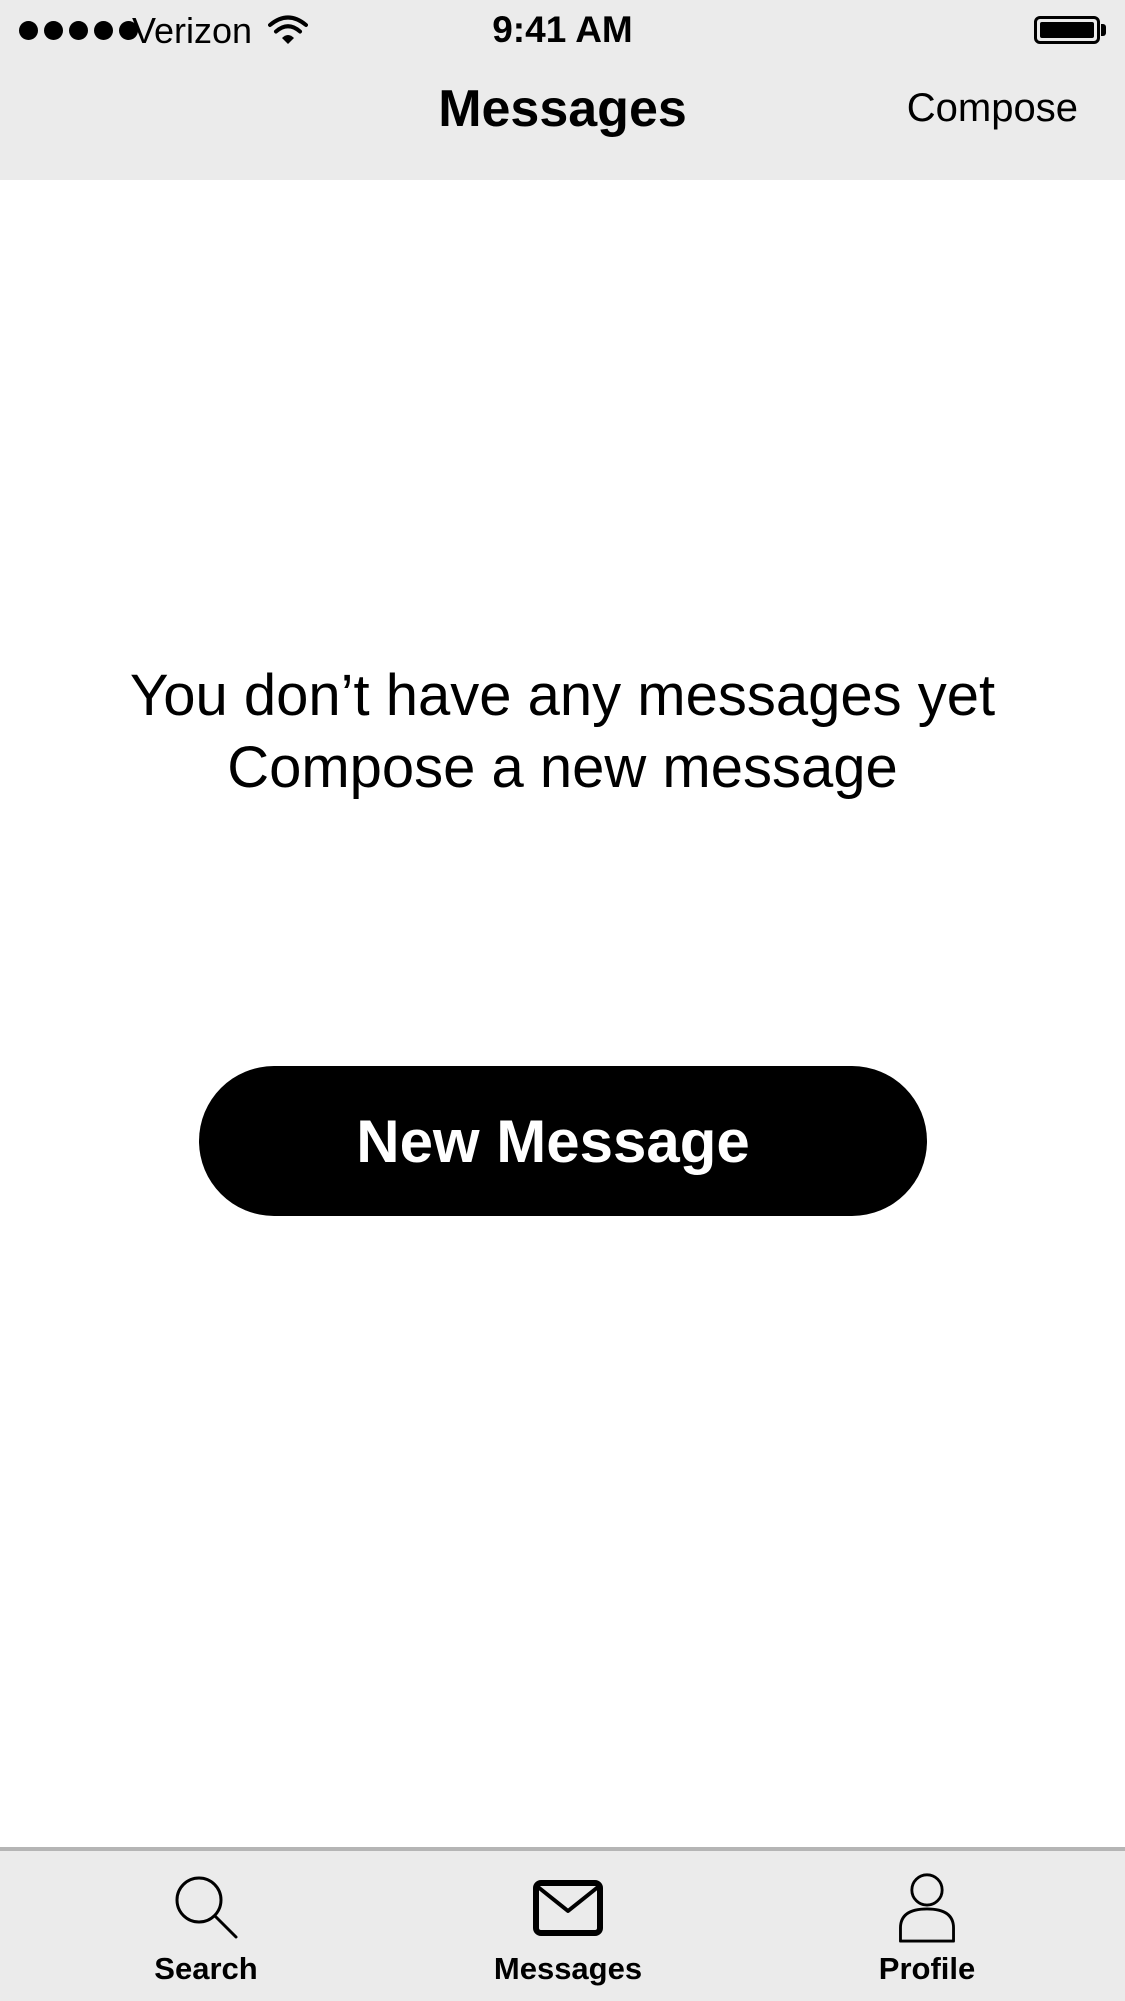  I want to click on search-icon, so click(206, 1907).